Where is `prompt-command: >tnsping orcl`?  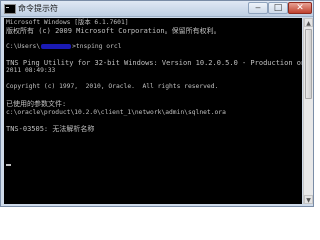
prompt-command: >tnsping orcl is located at coordinates (97, 46).